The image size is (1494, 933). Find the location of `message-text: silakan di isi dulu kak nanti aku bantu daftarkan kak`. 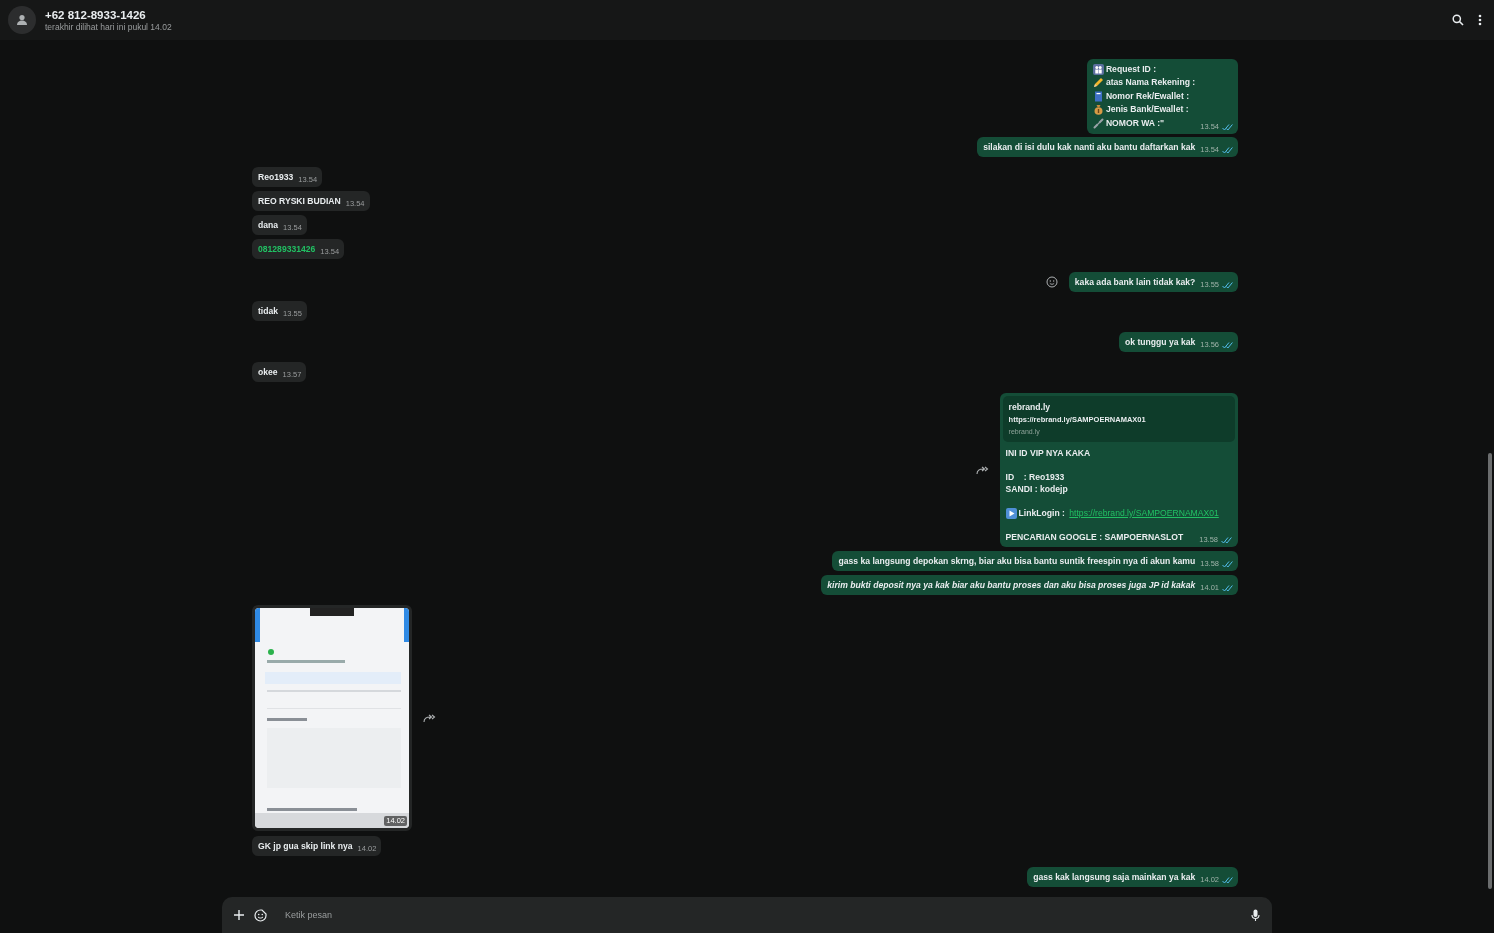

message-text: silakan di isi dulu kak nanti aku bantu daftarkan kak is located at coordinates (1089, 147).